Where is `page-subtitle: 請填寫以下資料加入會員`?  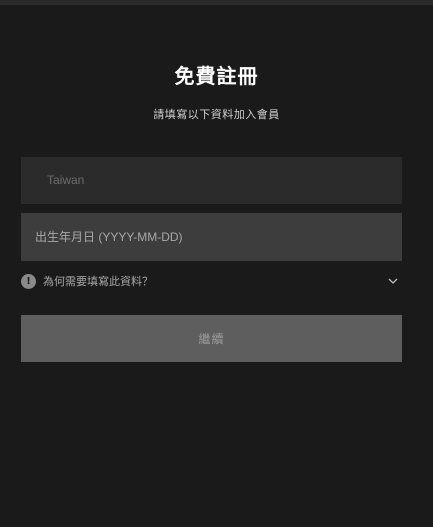 page-subtitle: 請填寫以下資料加入會員 is located at coordinates (216, 114).